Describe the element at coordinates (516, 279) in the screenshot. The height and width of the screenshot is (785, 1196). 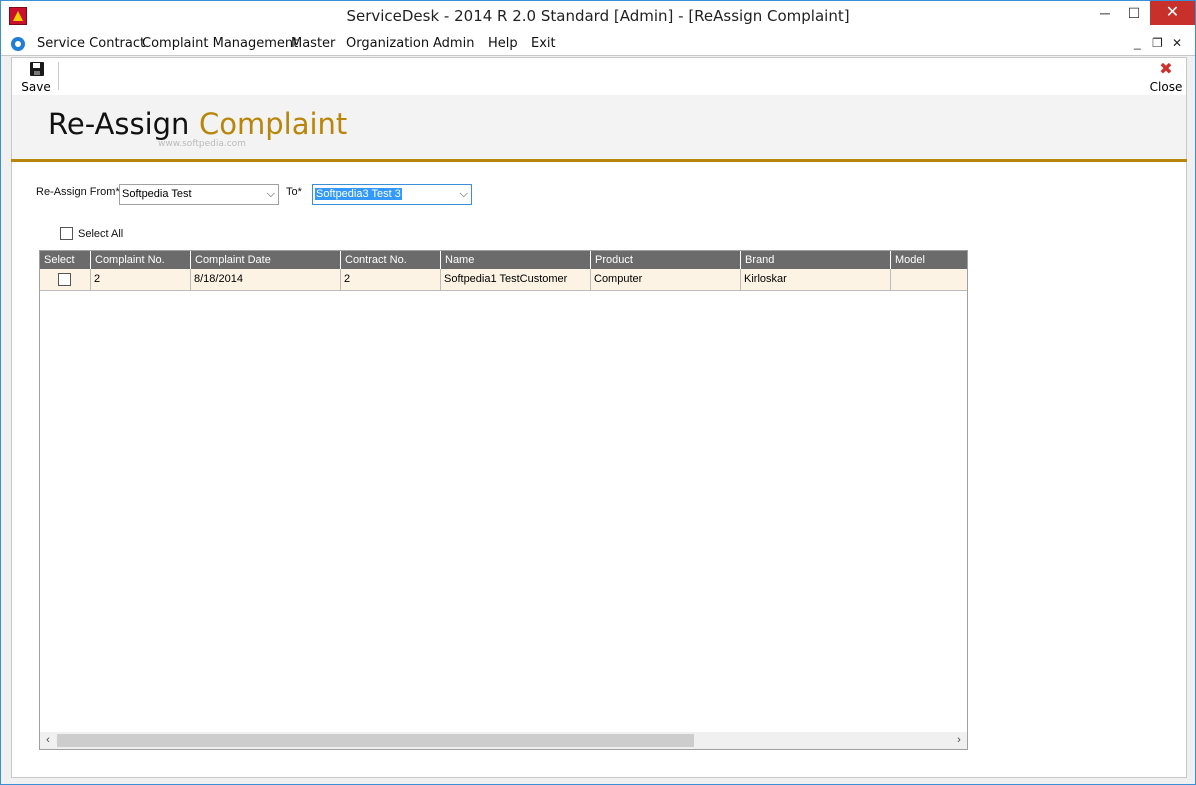
I see `cell-name: Softpedia1 TestCustomer` at that location.